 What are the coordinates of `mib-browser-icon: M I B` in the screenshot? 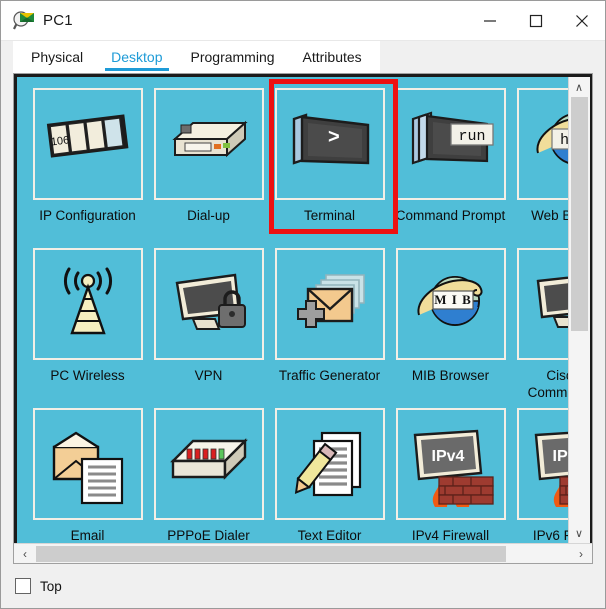 It's located at (449, 301).